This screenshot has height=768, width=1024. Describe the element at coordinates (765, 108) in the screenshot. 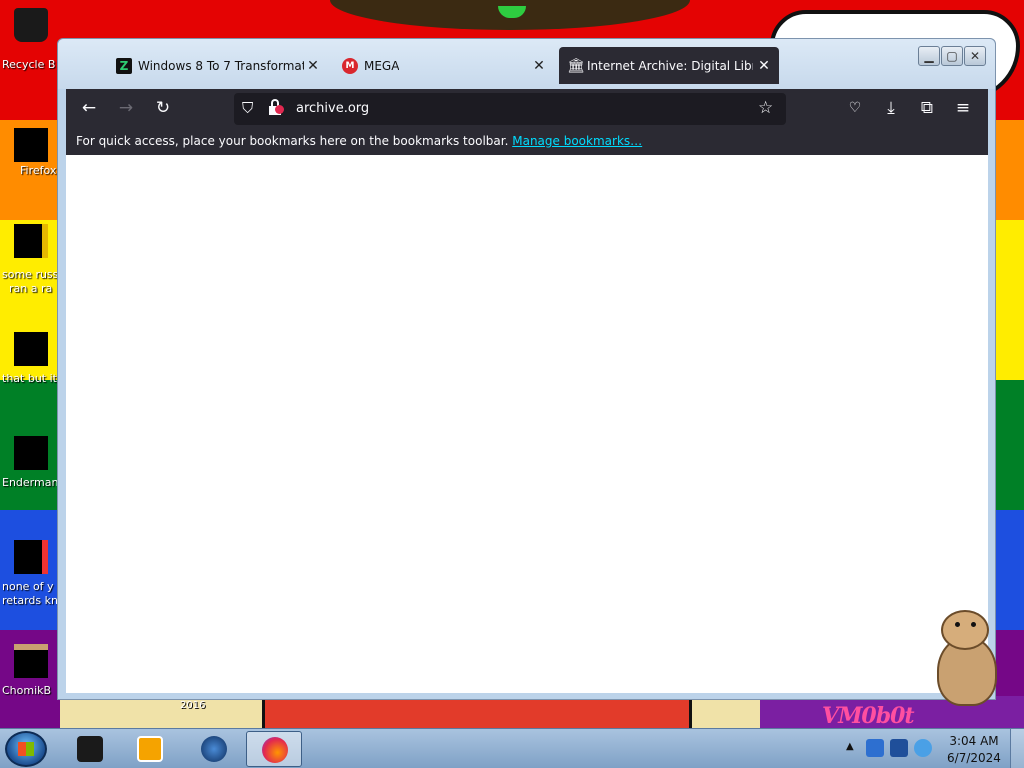

I see `bookmark-star-icon: ☆` at that location.